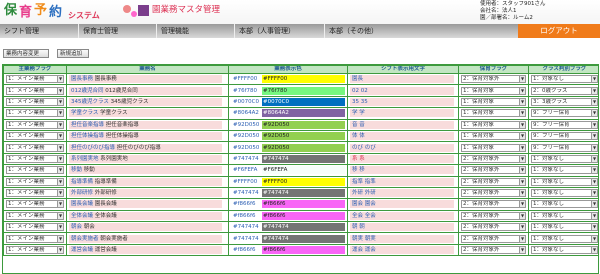  What do you see at coordinates (147, 193) in the screenshot?
I see `task-name-field: 外部研修 外部研修` at bounding box center [147, 193].